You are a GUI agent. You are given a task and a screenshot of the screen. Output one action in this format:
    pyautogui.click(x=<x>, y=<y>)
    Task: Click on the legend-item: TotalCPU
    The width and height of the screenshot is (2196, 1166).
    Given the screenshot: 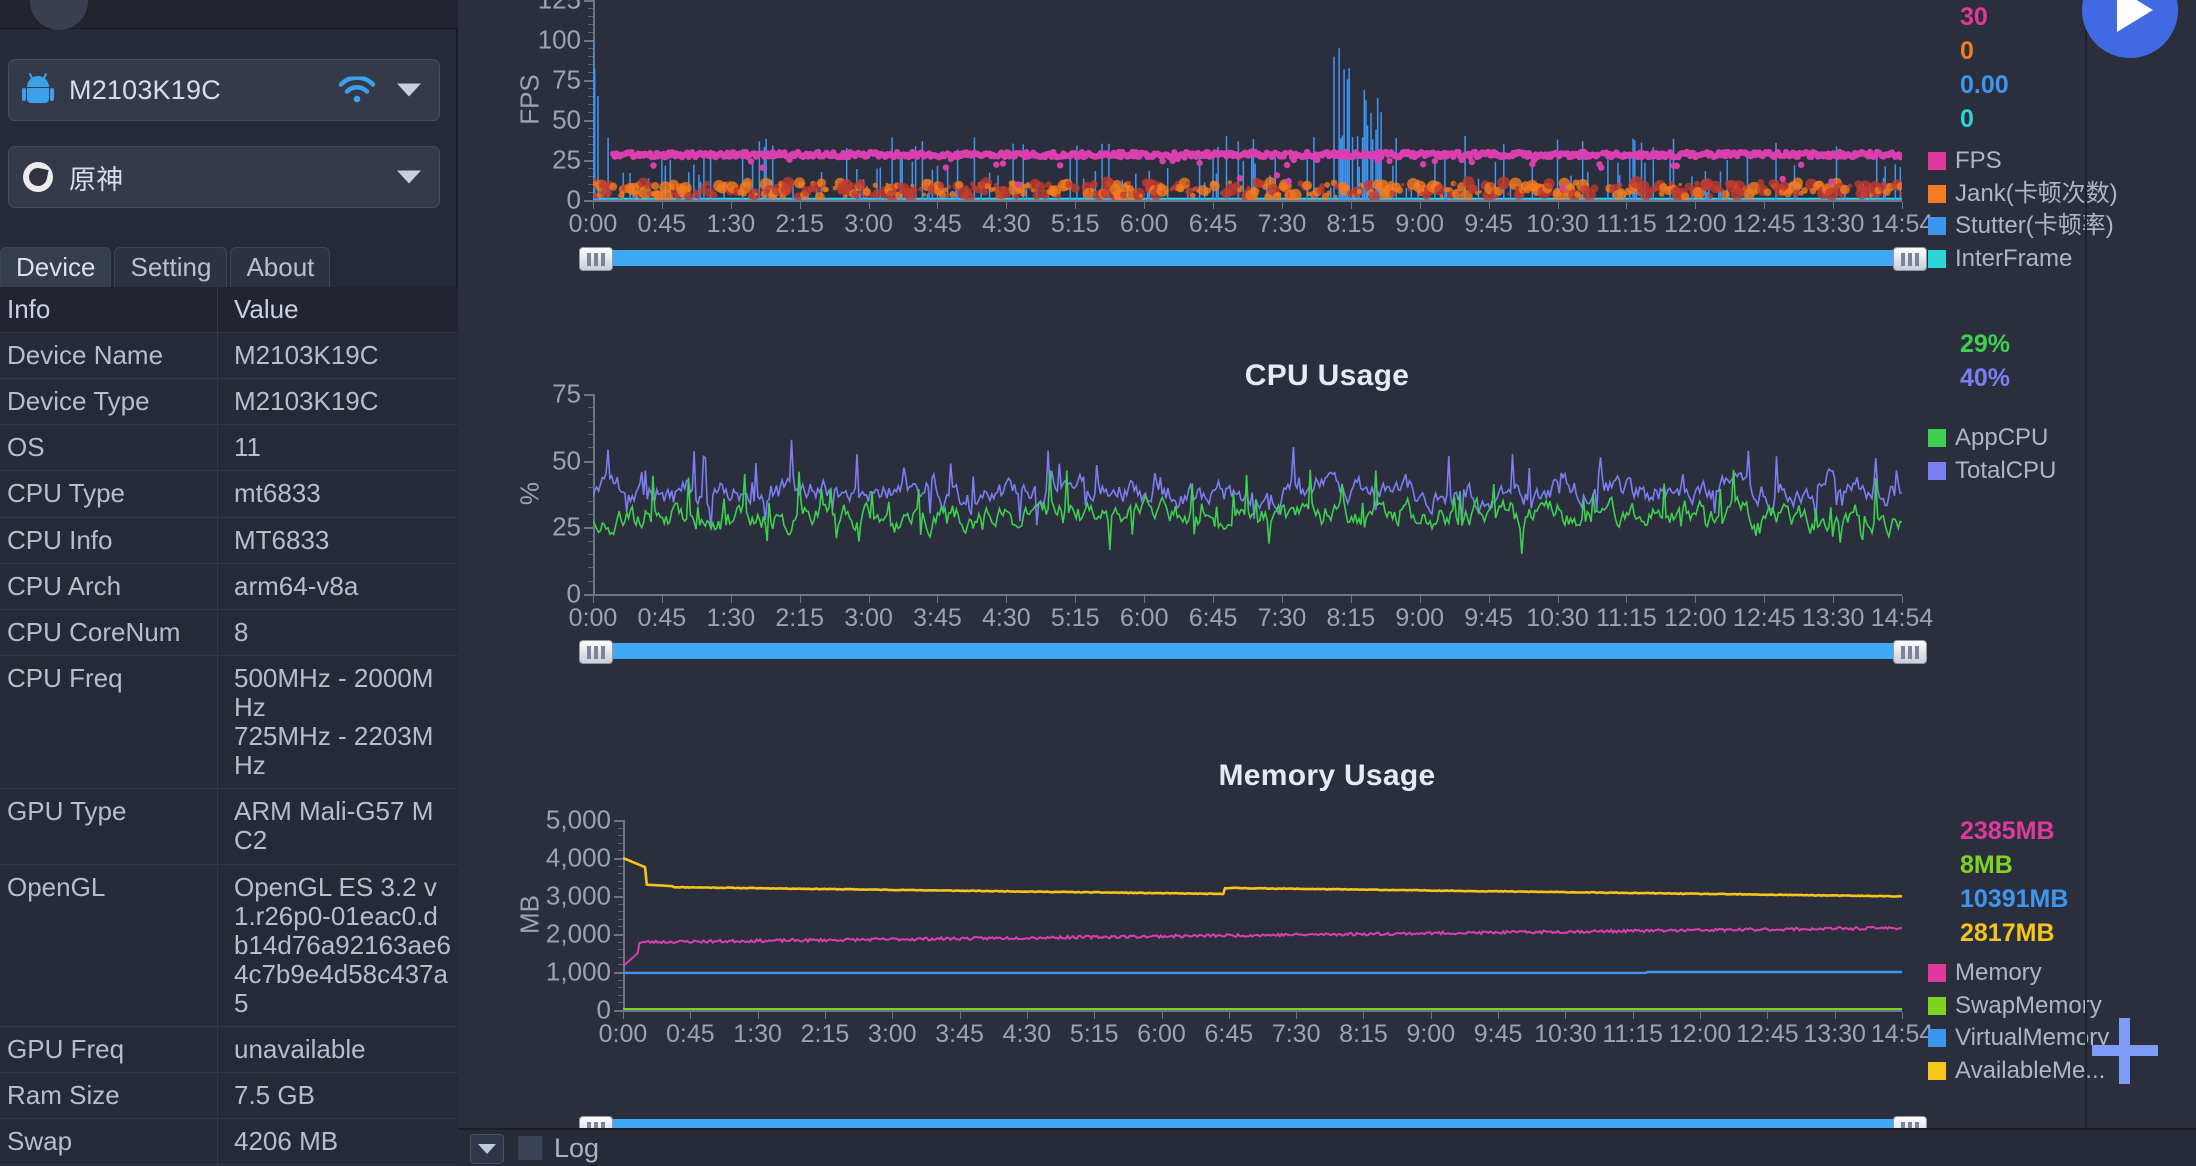 What is the action you would take?
    pyautogui.click(x=2048, y=471)
    